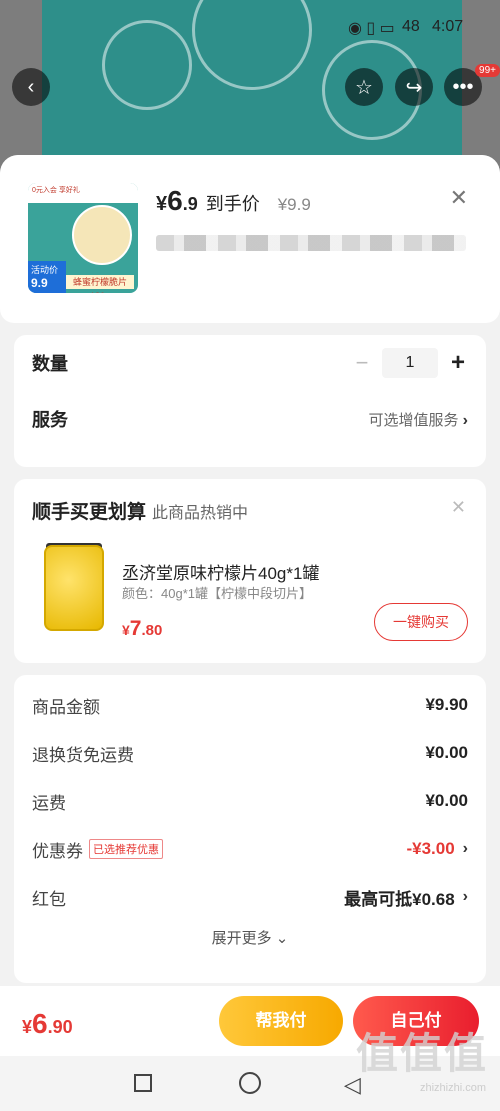 The width and height of the screenshot is (500, 1111). Describe the element at coordinates (250, 849) in the screenshot. I see `summary-row-coupon: 优惠券 已选推荐优惠 -¥3.00 ›` at that location.